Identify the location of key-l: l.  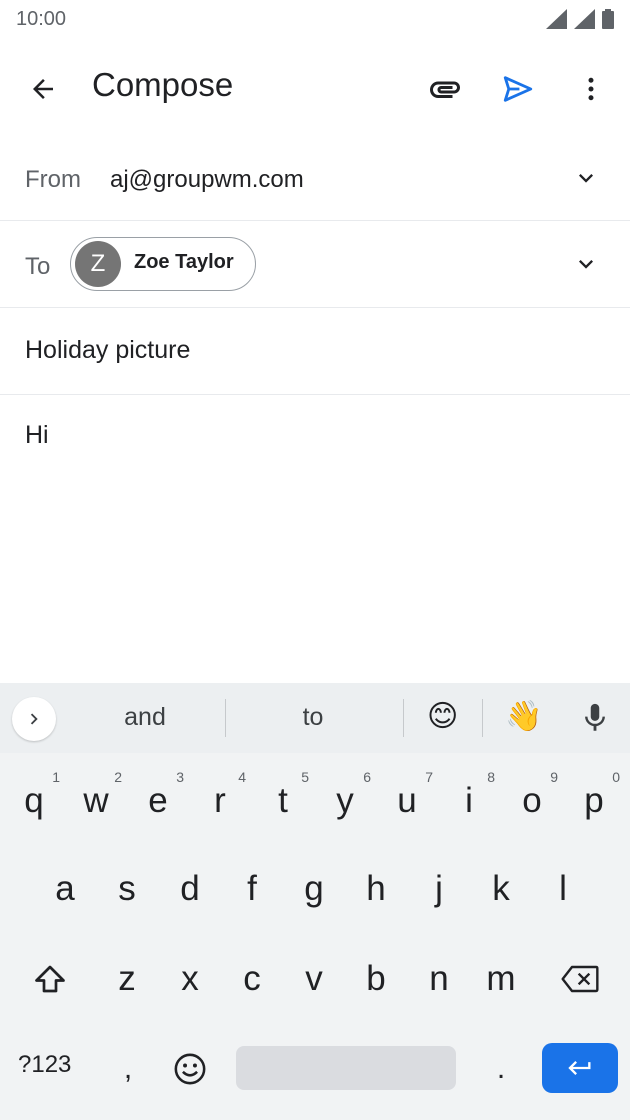
(563, 889).